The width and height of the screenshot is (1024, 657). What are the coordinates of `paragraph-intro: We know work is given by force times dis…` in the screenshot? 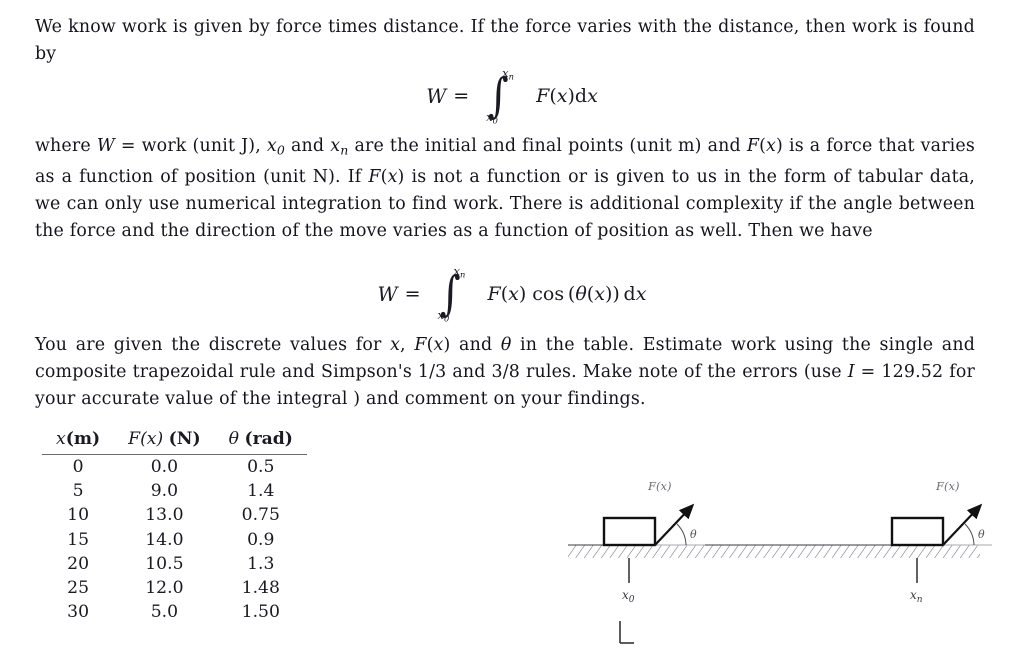 It's located at (505, 41).